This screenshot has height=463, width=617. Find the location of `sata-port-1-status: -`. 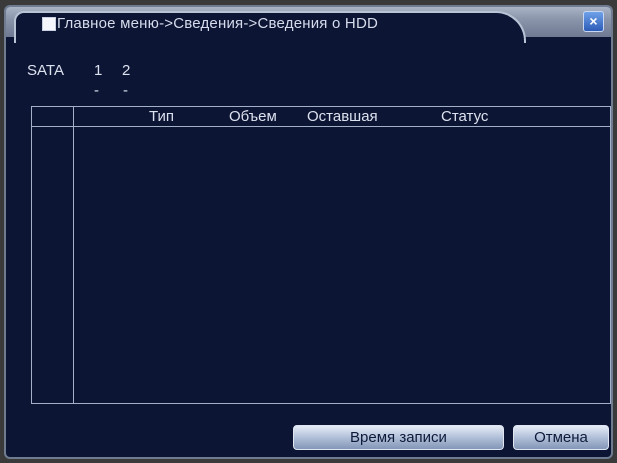

sata-port-1-status: - is located at coordinates (96, 90).